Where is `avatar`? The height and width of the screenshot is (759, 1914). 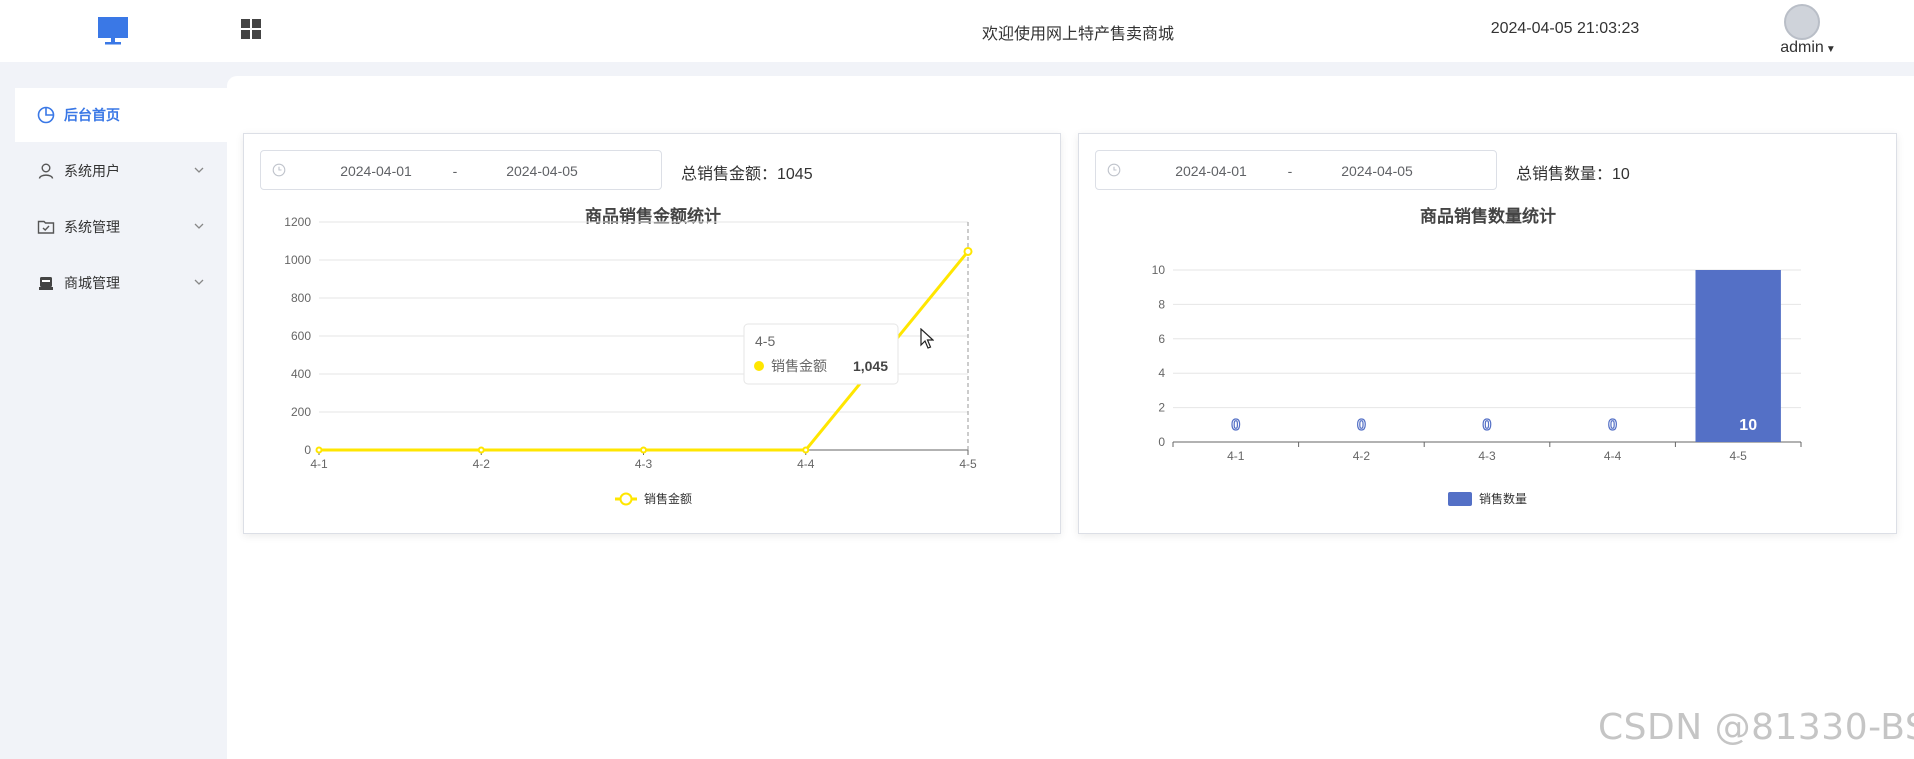
avatar is located at coordinates (1802, 22).